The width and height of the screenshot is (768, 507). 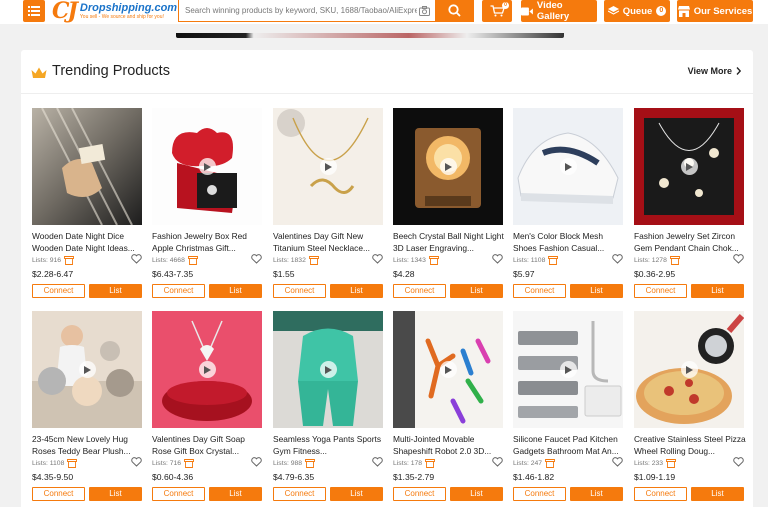 What do you see at coordinates (534, 477) in the screenshot?
I see `product-price: $1.46-1.82` at bounding box center [534, 477].